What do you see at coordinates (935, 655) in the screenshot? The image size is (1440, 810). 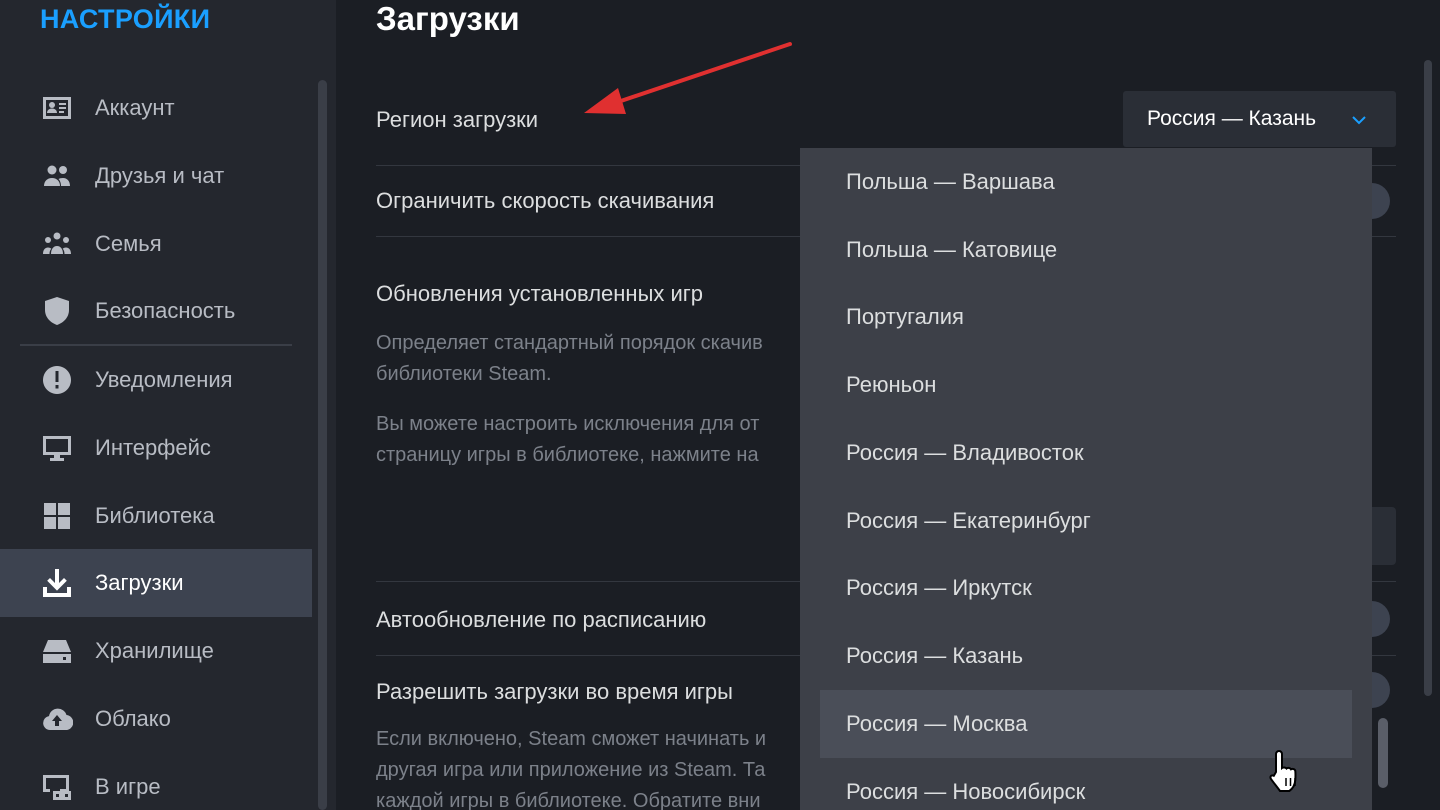 I see `option-label: Россия — Казань` at bounding box center [935, 655].